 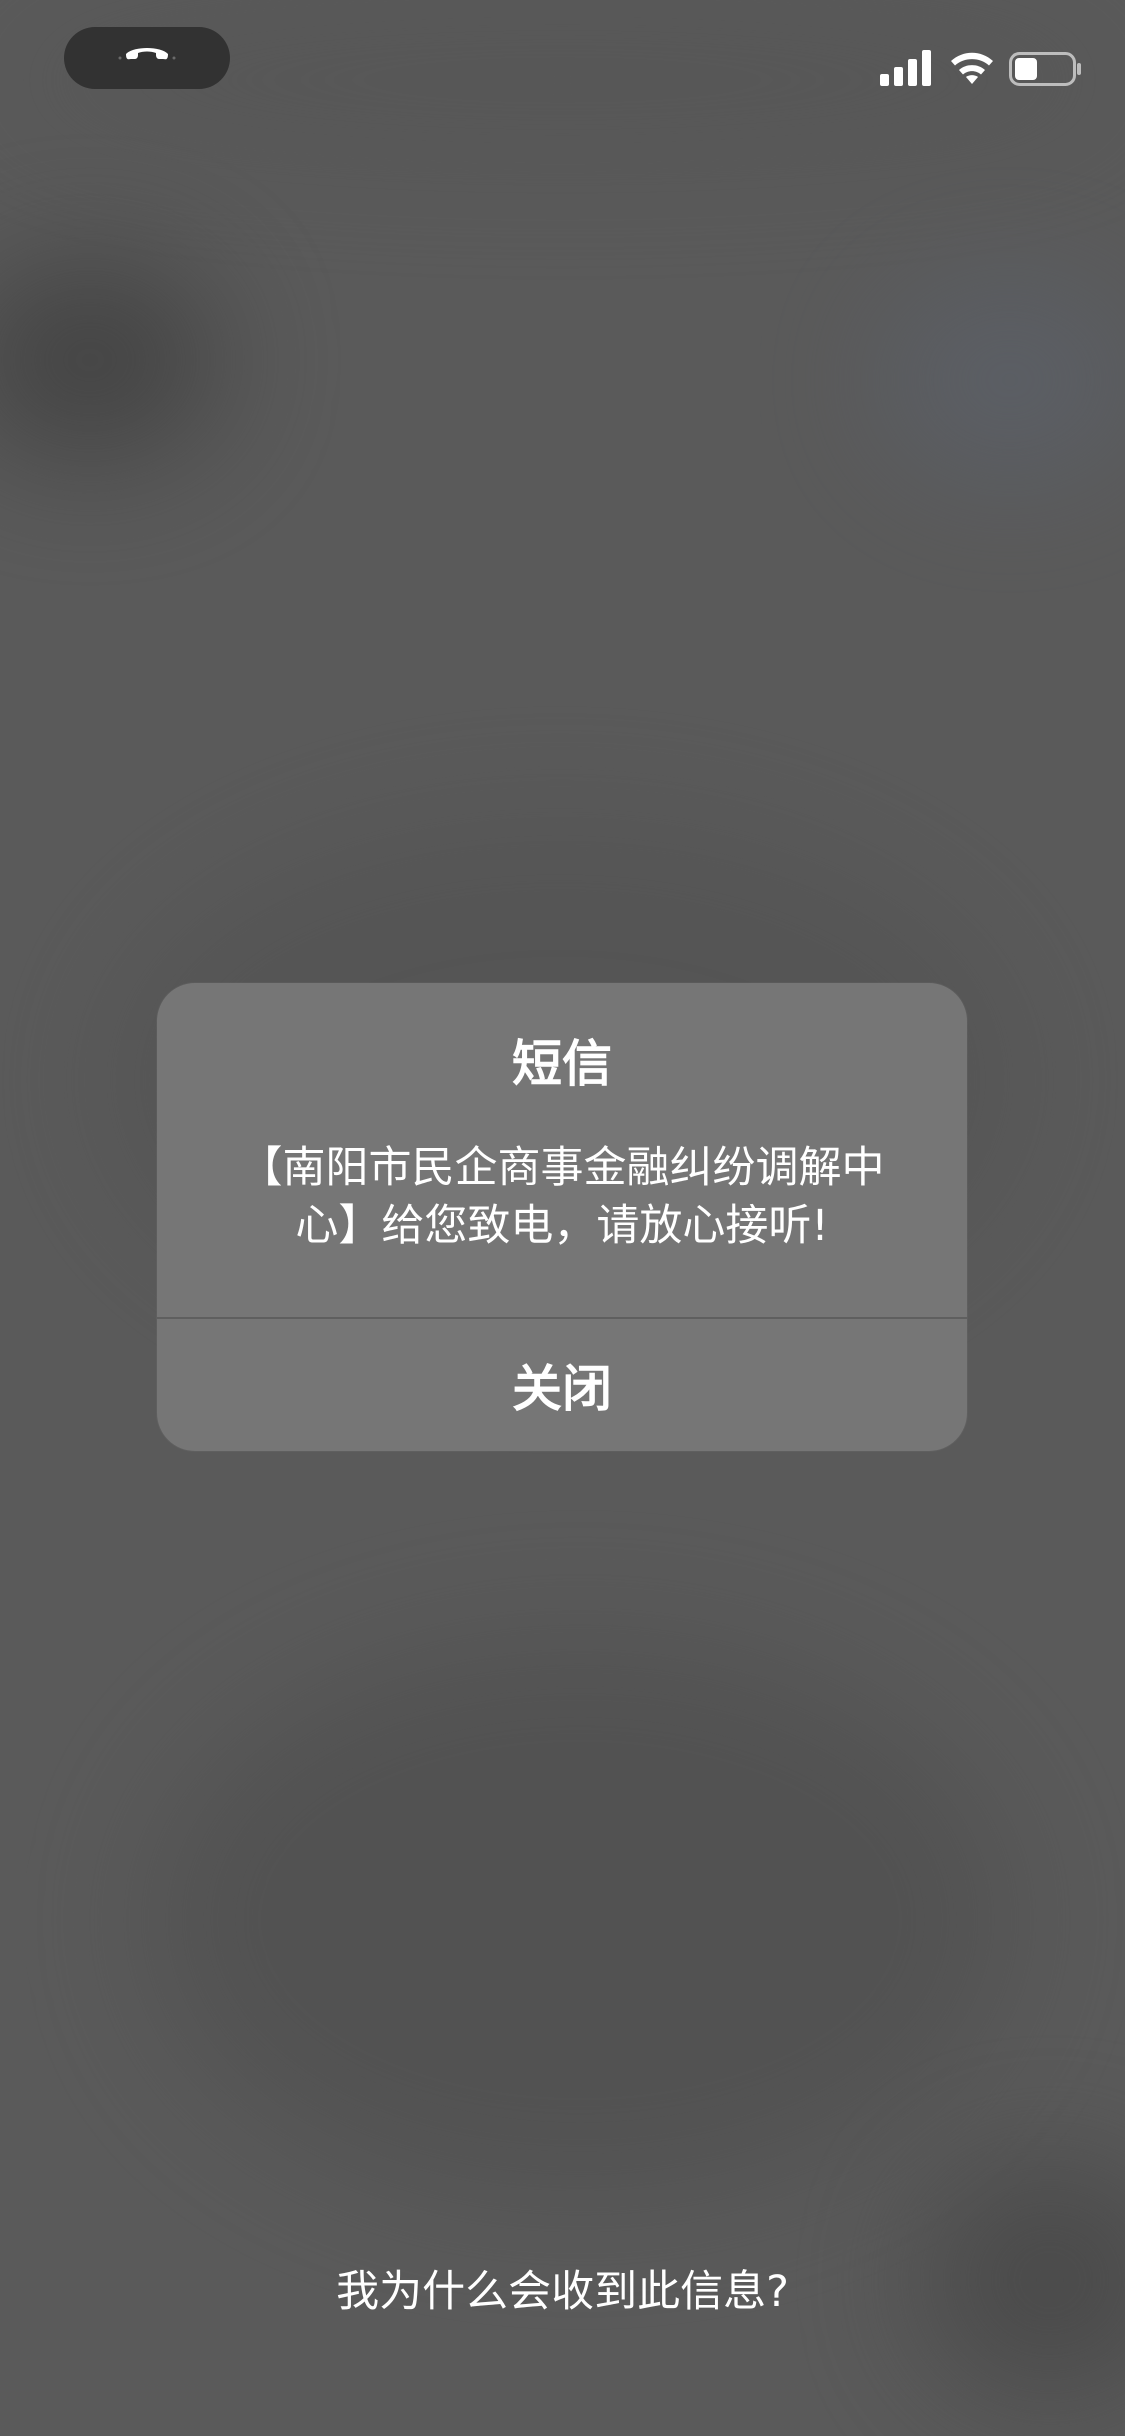 What do you see at coordinates (905, 68) in the screenshot?
I see `cellular-signal-icon` at bounding box center [905, 68].